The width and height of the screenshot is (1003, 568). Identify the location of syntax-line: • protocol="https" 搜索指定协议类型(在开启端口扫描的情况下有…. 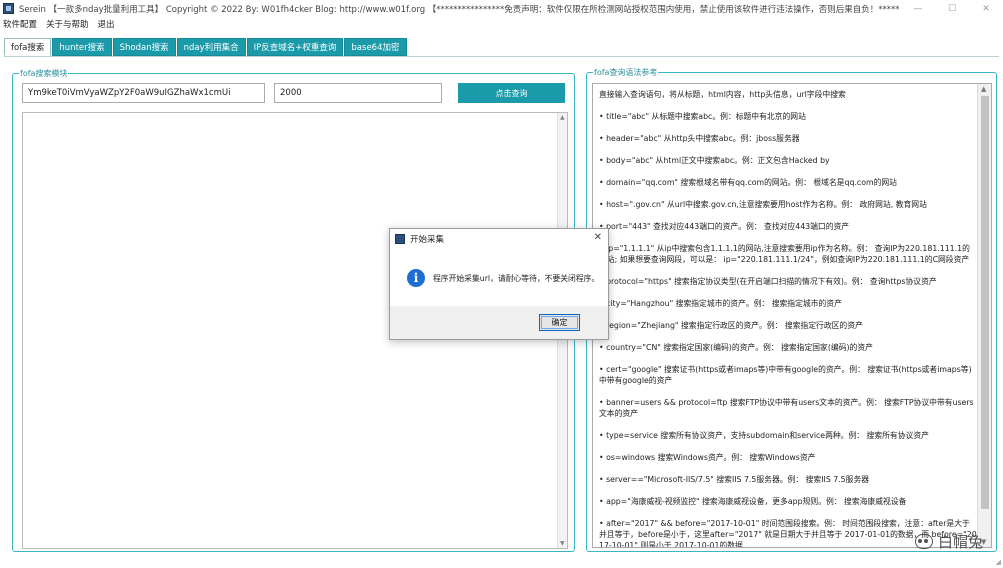
(768, 281).